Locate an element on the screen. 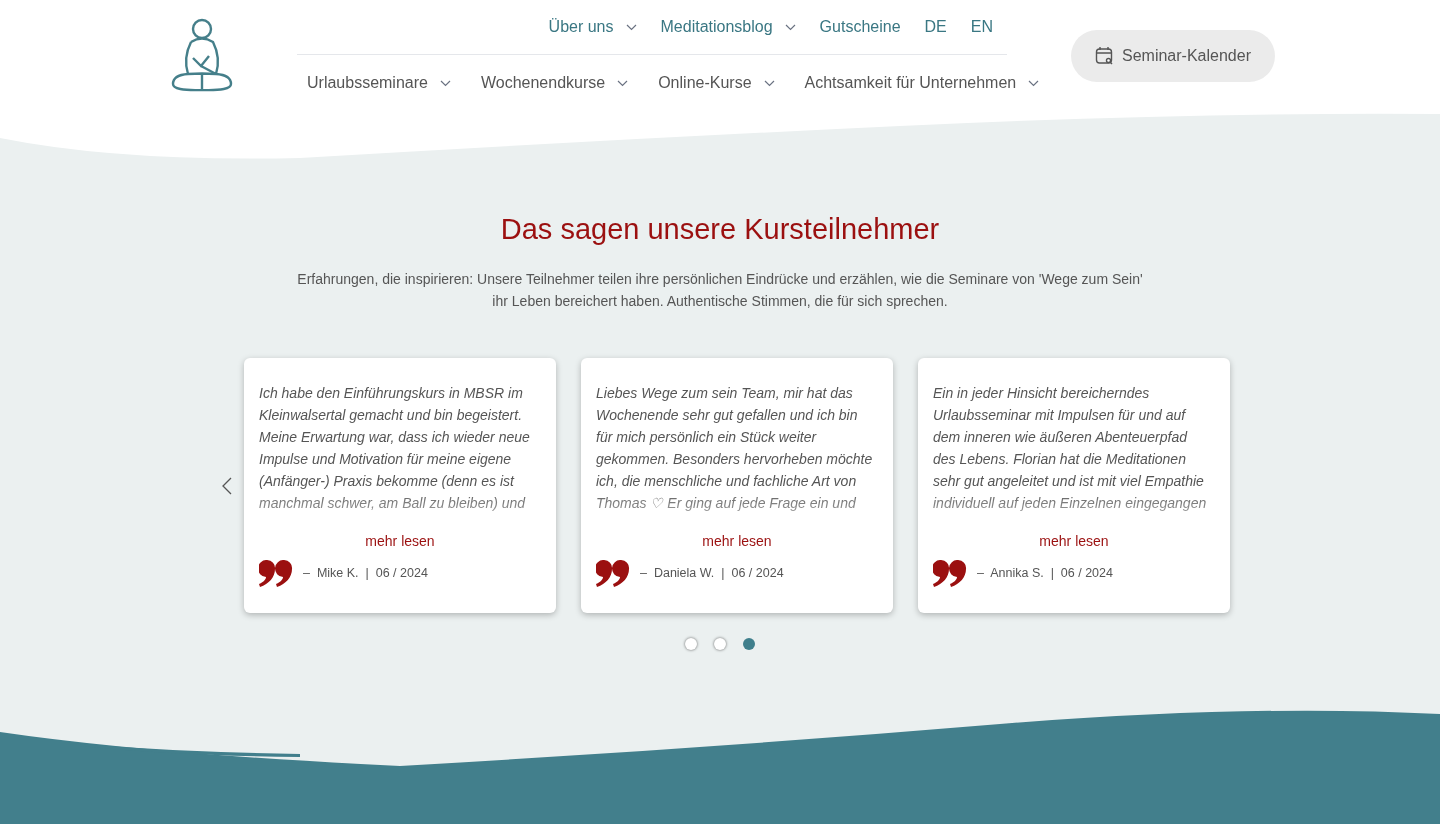  calendar-search-icon is located at coordinates (1104, 55).